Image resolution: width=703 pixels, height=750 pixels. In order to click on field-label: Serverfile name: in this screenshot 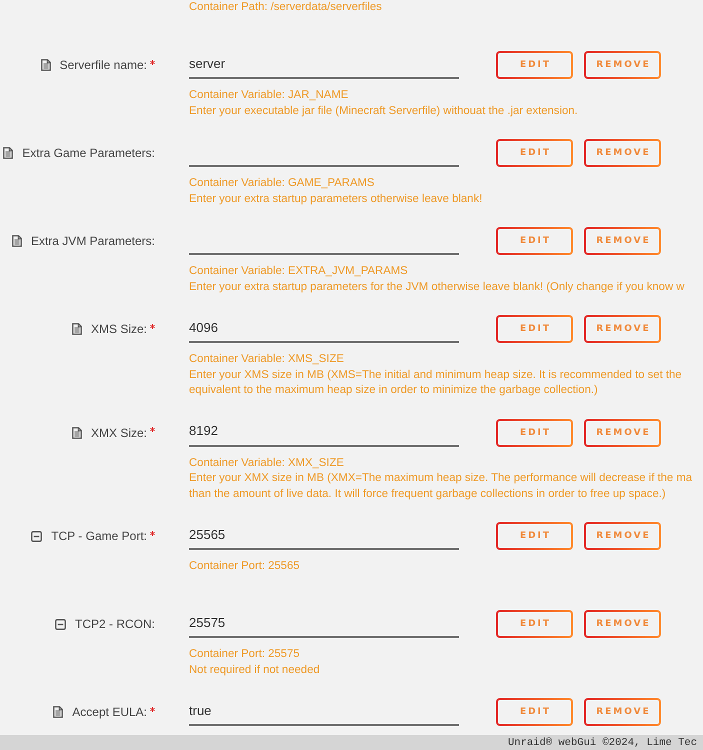, I will do `click(103, 65)`.